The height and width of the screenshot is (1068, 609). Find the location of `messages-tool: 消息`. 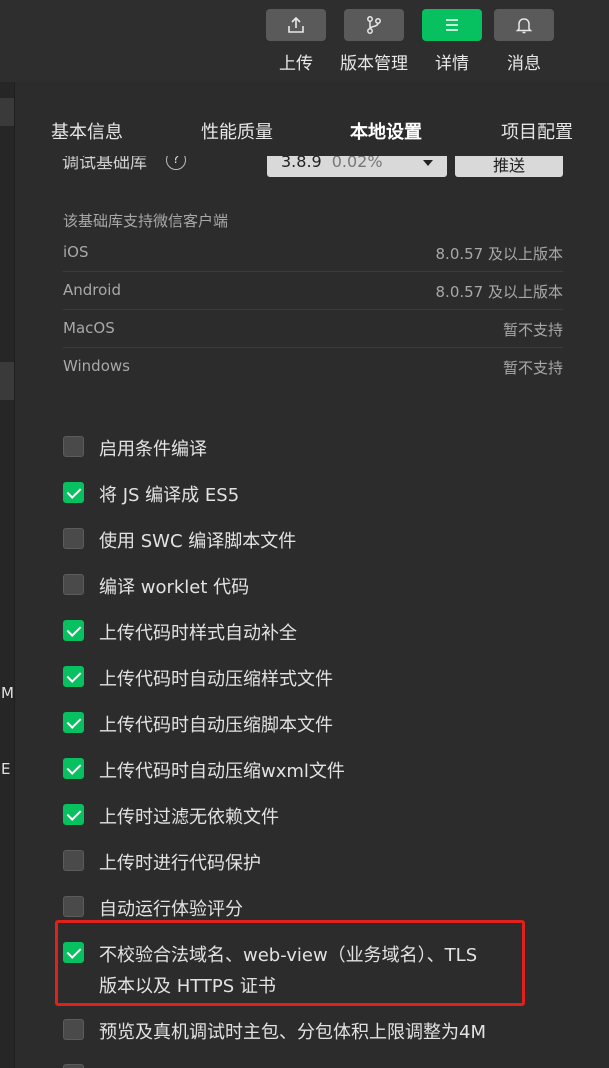

messages-tool: 消息 is located at coordinates (524, 41).